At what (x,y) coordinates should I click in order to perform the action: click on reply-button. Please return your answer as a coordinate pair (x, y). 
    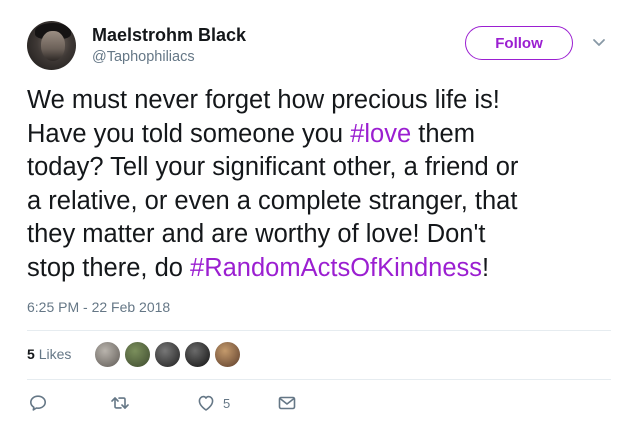
    Looking at the image, I should click on (38, 403).